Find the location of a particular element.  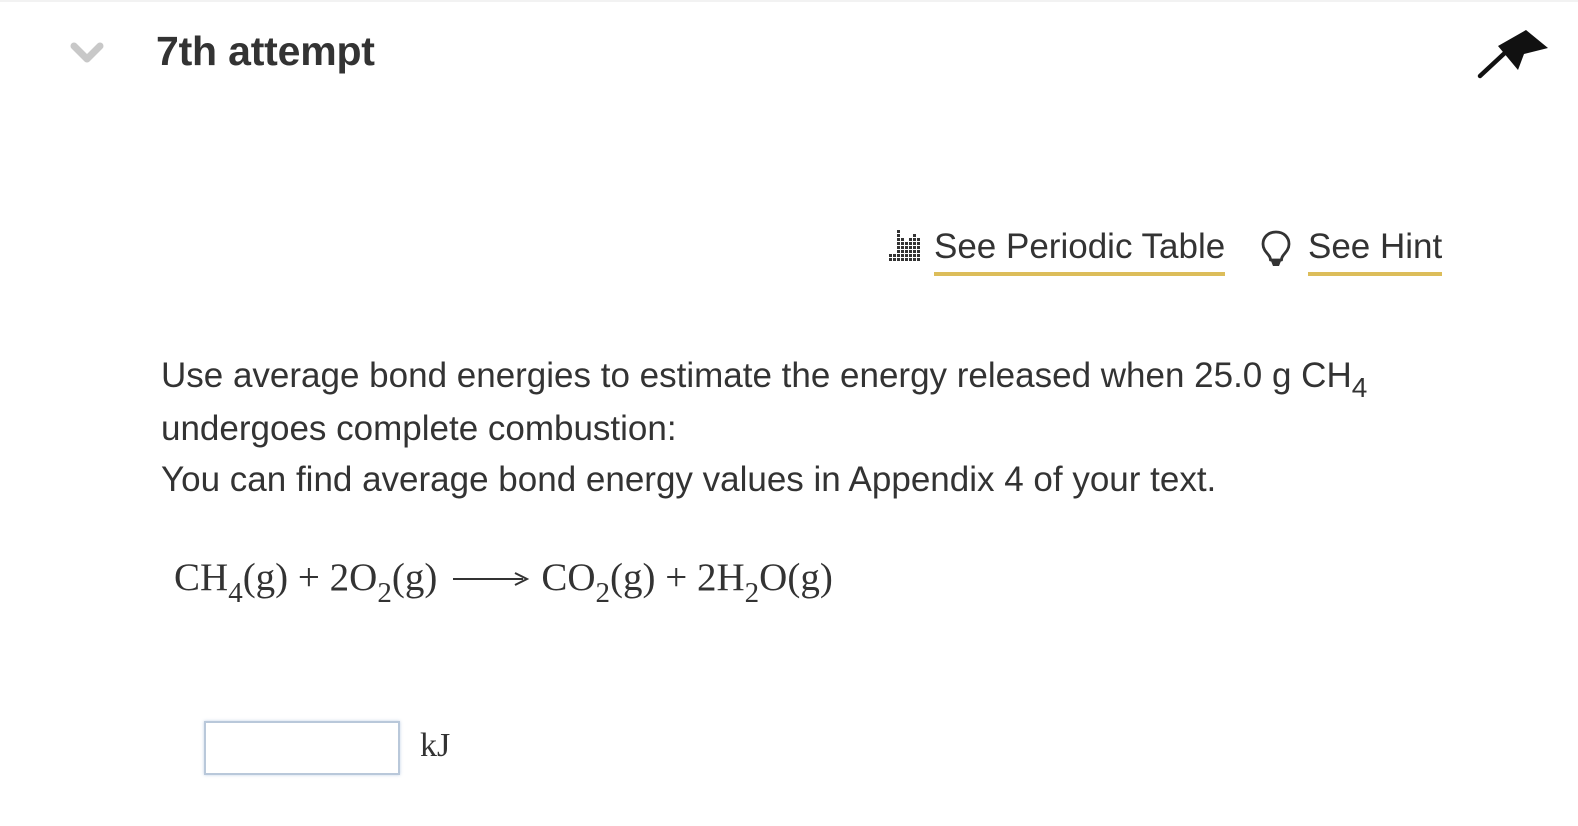

reactant-o2-subscript: 2 is located at coordinates (384, 593).